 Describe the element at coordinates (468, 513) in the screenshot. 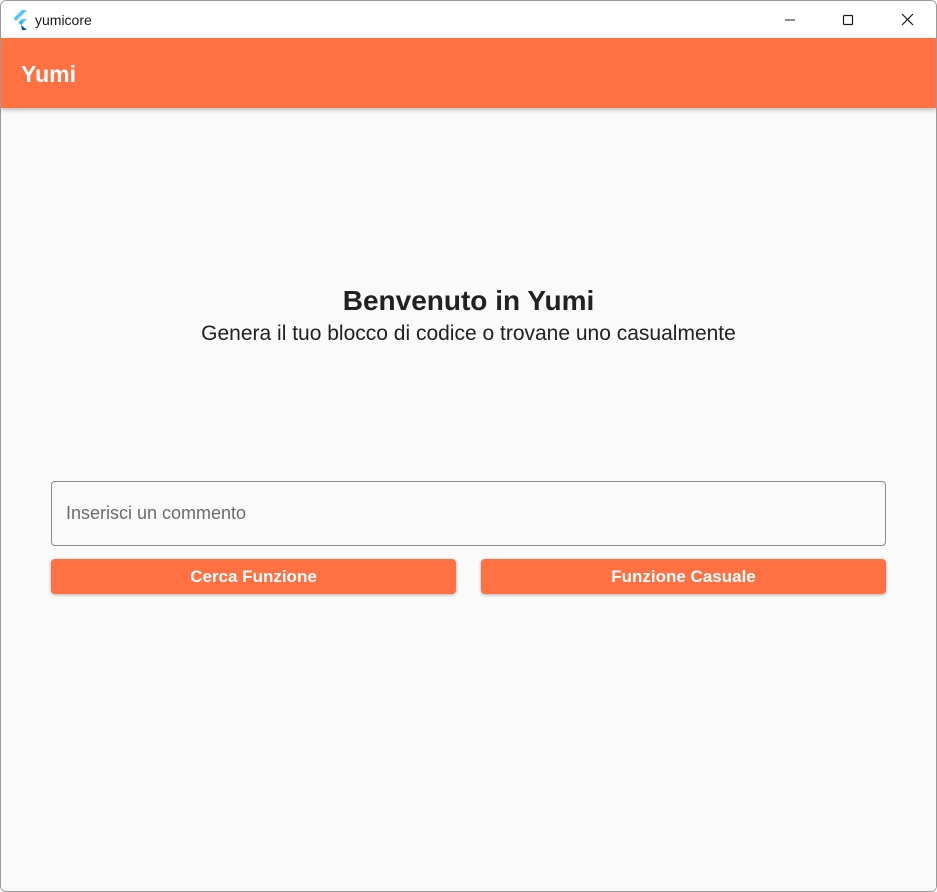

I see `comment-input` at that location.